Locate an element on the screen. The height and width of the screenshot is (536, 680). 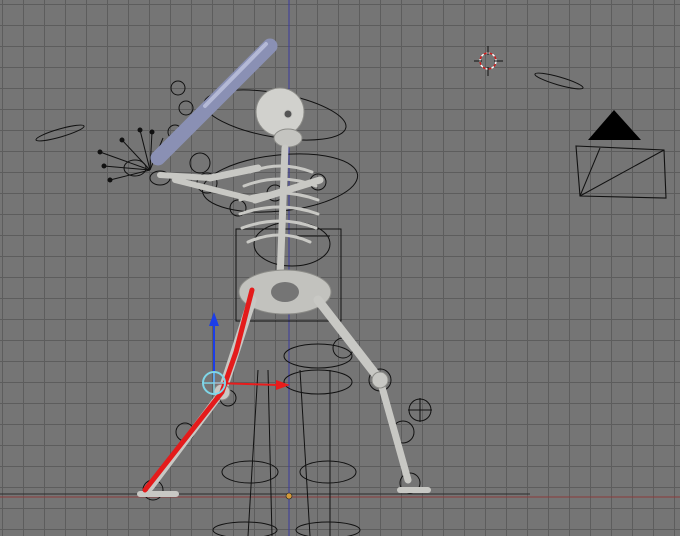
x-arrow-icon is located at coordinates (283, 385).